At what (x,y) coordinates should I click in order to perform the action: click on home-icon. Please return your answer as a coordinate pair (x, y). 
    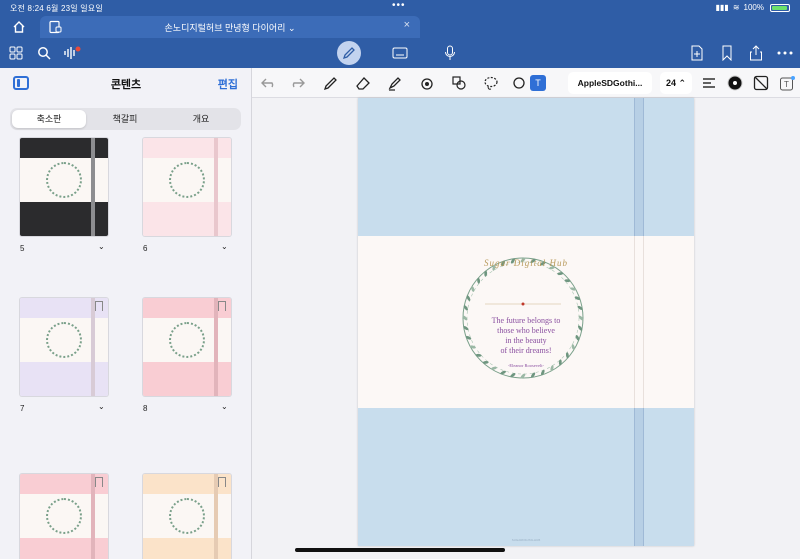
    Looking at the image, I should click on (19, 27).